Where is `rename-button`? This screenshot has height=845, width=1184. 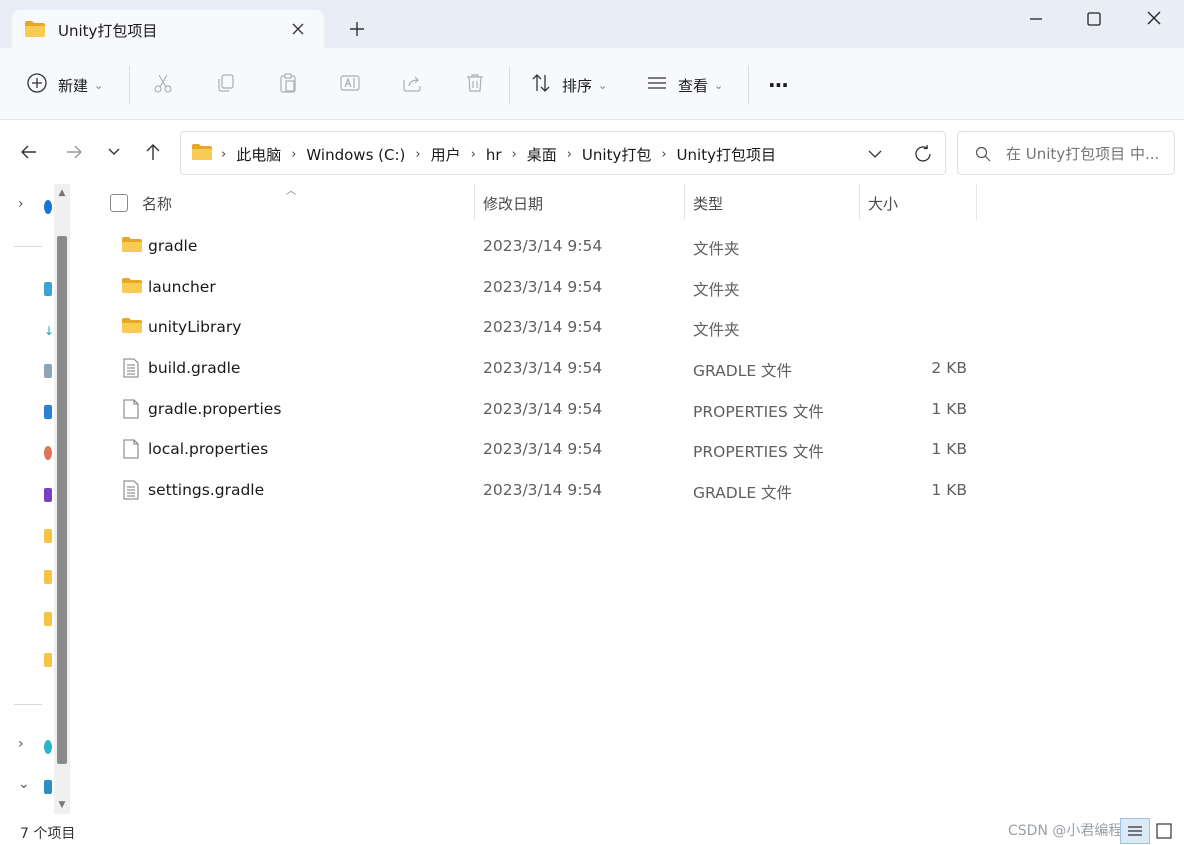
rename-button is located at coordinates (350, 85).